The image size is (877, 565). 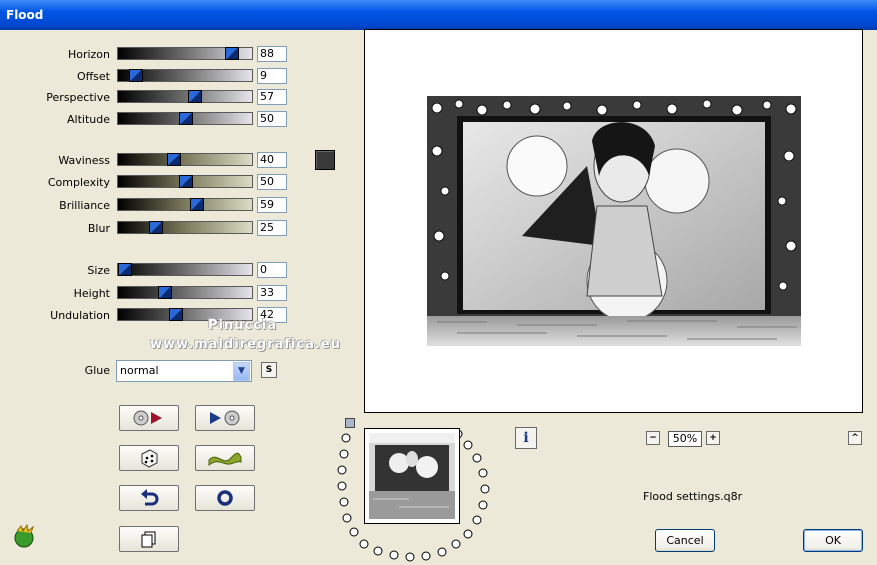 What do you see at coordinates (833, 540) in the screenshot?
I see `ok-button: OK` at bounding box center [833, 540].